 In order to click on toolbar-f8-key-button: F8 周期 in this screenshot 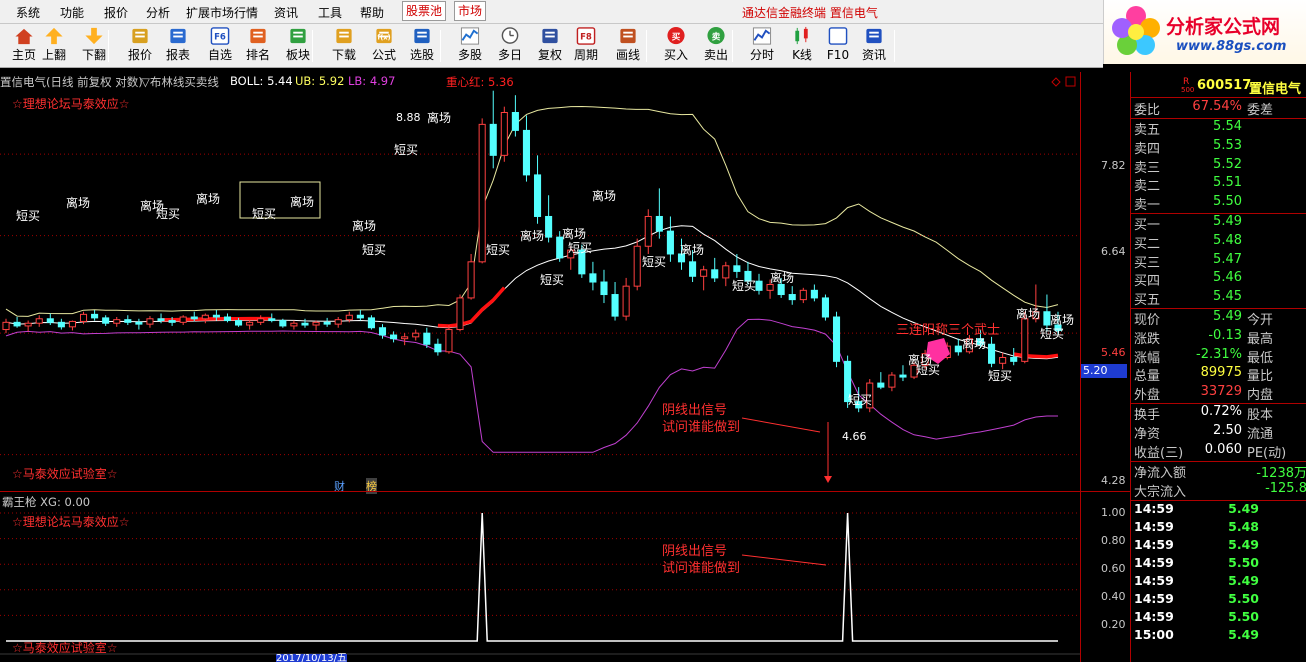, I will do `click(586, 46)`.